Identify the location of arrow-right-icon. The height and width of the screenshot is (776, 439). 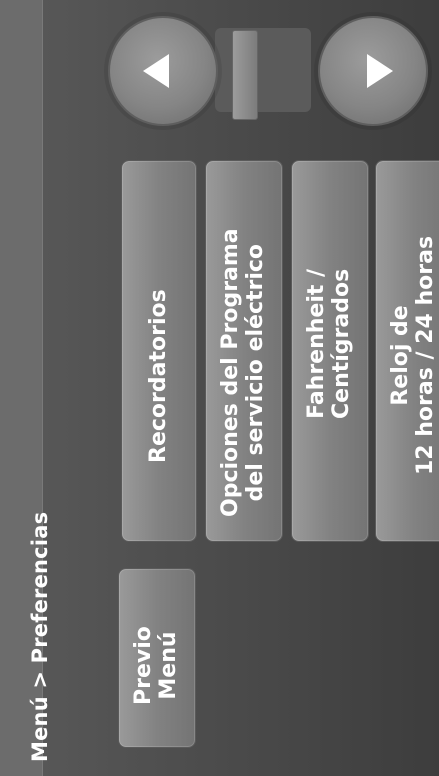
(380, 71).